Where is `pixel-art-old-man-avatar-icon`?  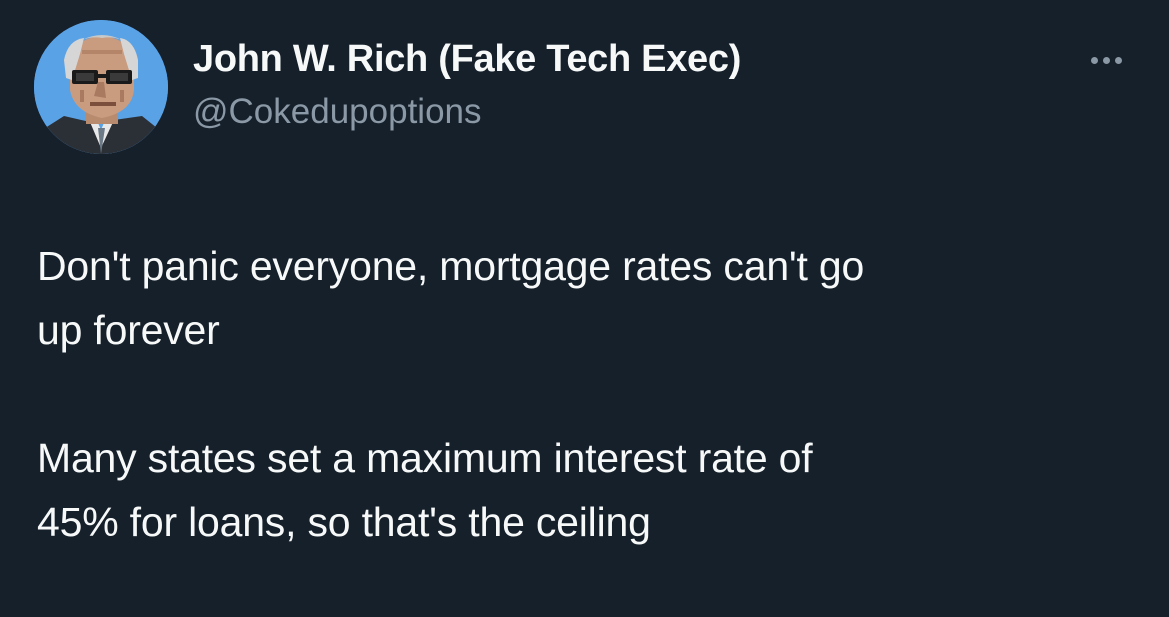
pixel-art-old-man-avatar-icon is located at coordinates (101, 87).